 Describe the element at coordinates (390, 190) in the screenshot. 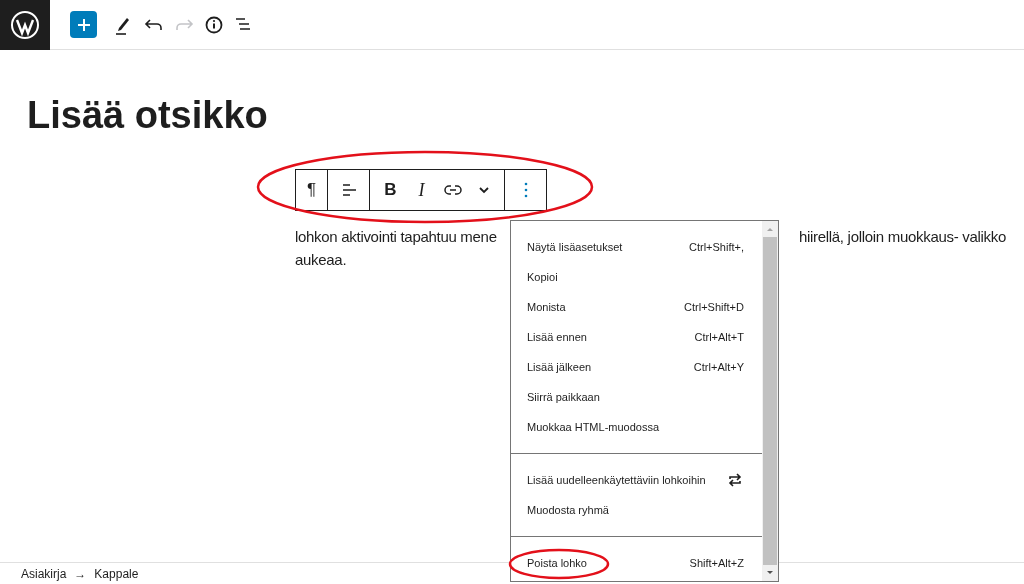

I see `bold-button: B` at that location.